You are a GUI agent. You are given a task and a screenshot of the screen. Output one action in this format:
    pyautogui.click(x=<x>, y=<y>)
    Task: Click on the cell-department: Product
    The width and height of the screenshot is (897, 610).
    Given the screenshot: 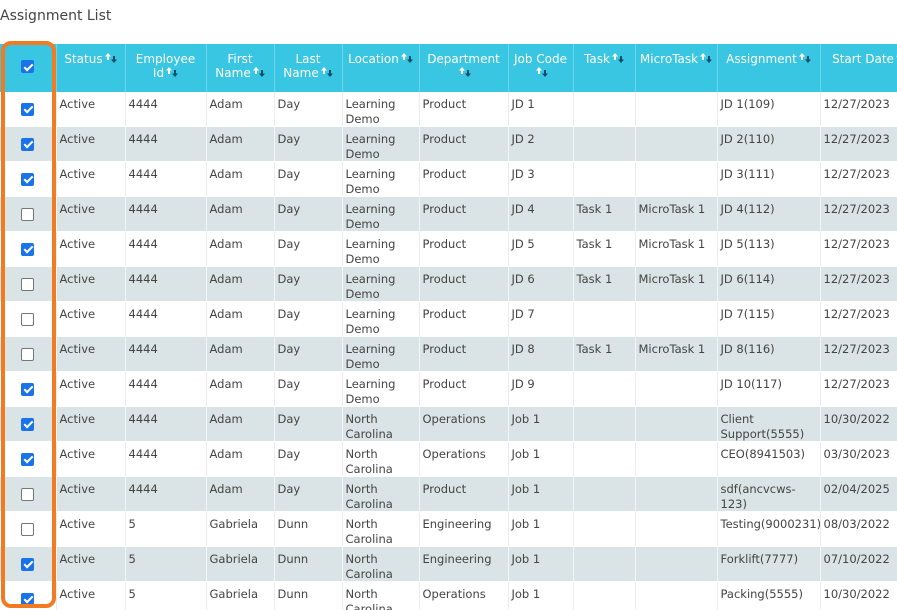 What is the action you would take?
    pyautogui.click(x=464, y=389)
    